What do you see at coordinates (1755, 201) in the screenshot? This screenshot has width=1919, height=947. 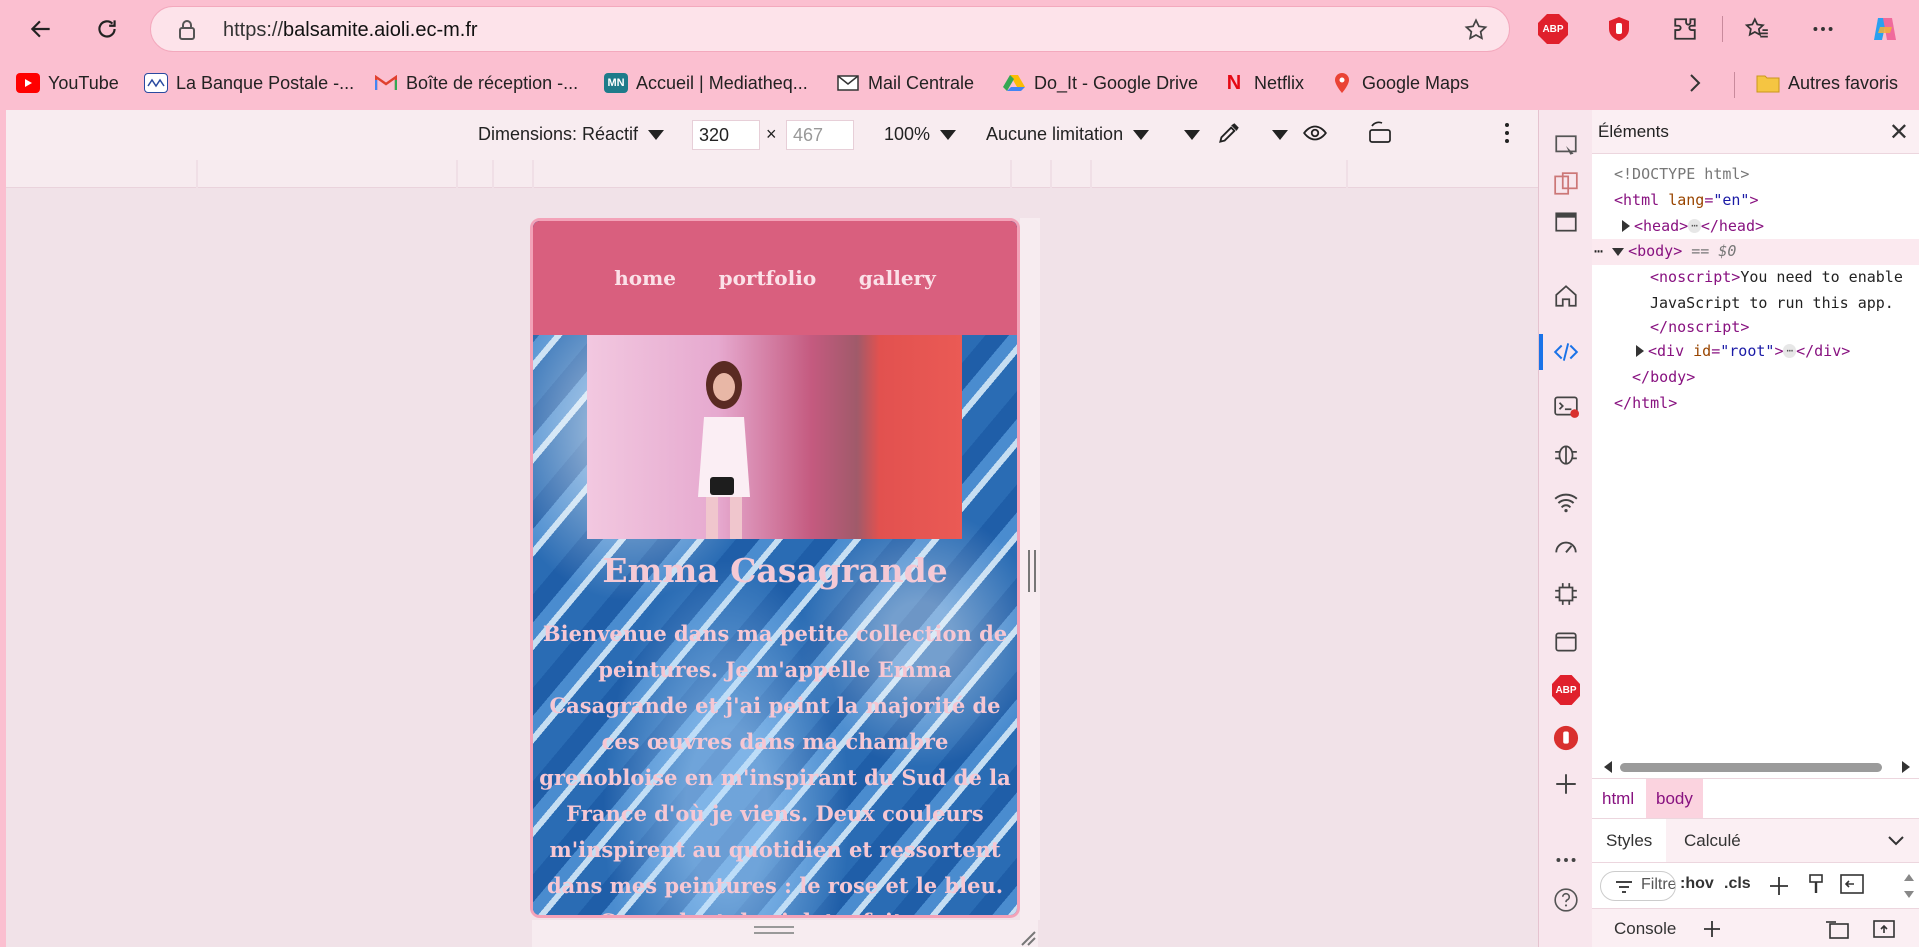 I see `dom-node-html: <html lang="en">` at bounding box center [1755, 201].